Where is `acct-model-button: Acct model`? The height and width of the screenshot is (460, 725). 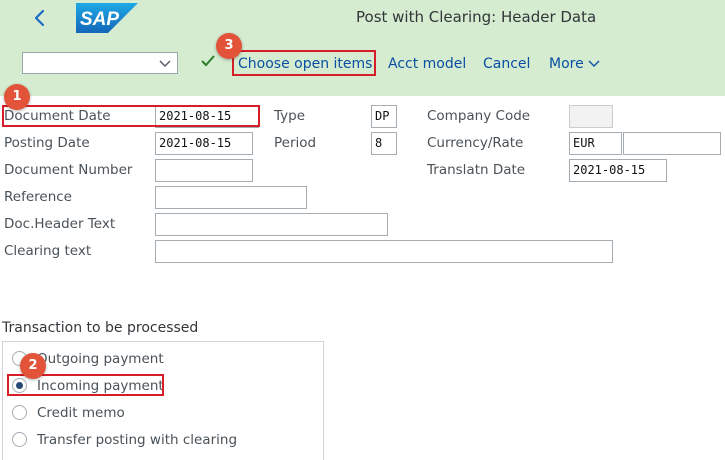 acct-model-button: Acct model is located at coordinates (427, 64).